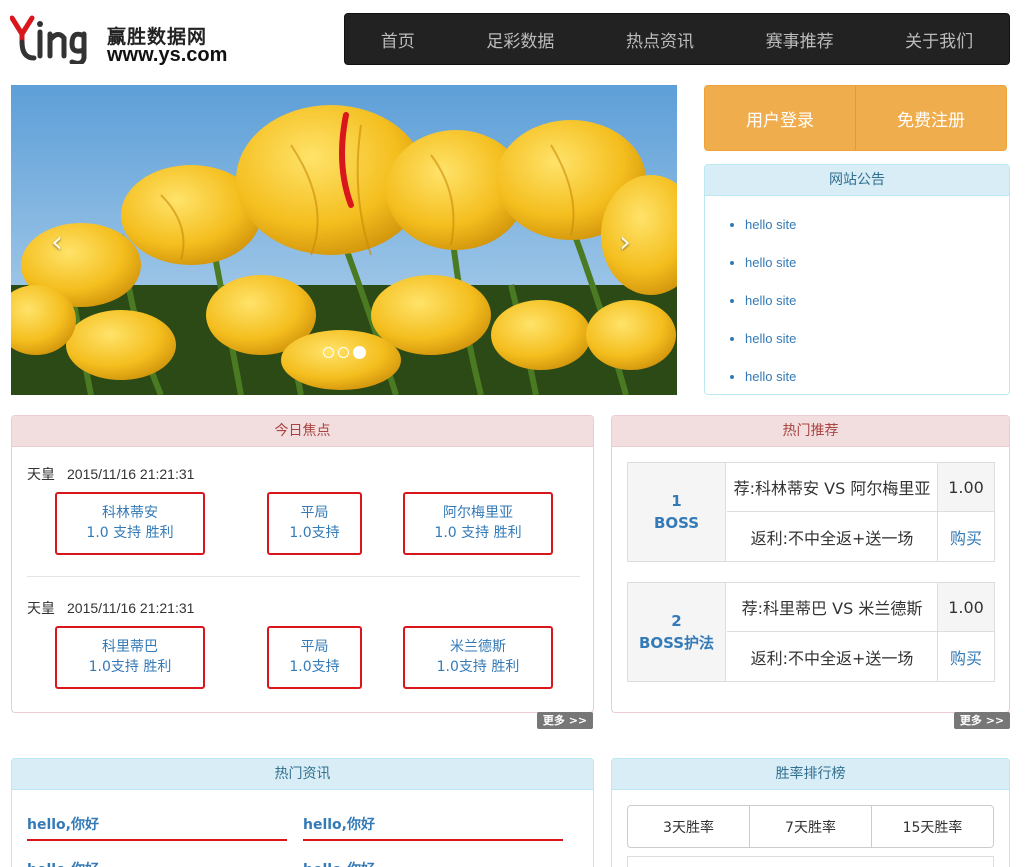  Describe the element at coordinates (688, 826) in the screenshot. I see `tab-3-day: 3天胜率` at that location.